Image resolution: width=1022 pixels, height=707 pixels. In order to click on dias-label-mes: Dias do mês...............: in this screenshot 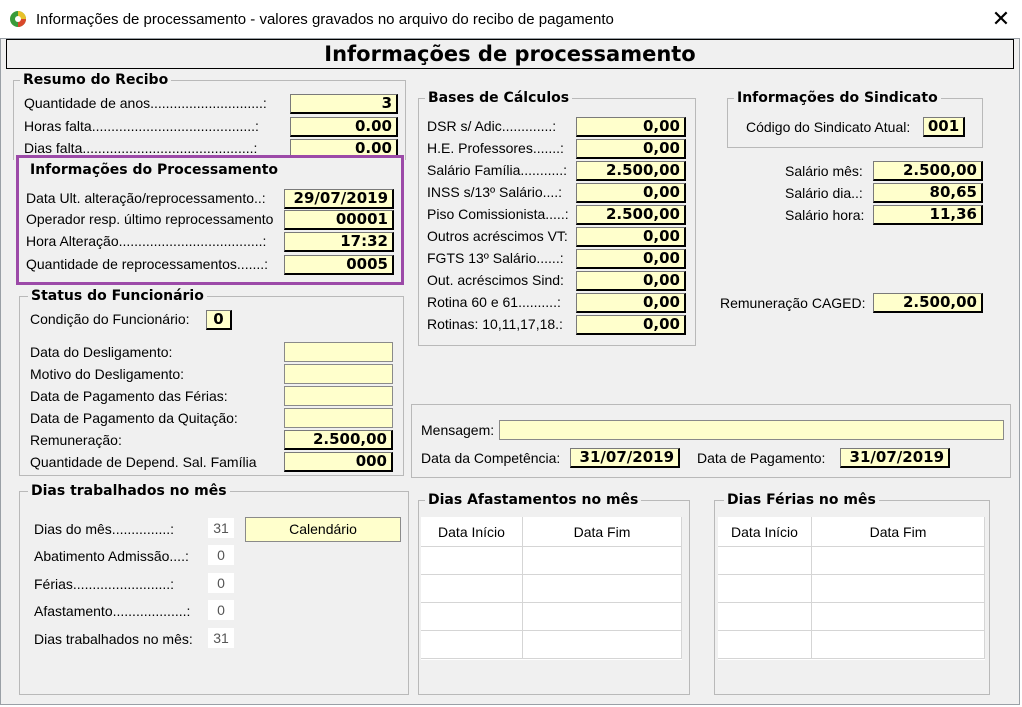, I will do `click(104, 529)`.